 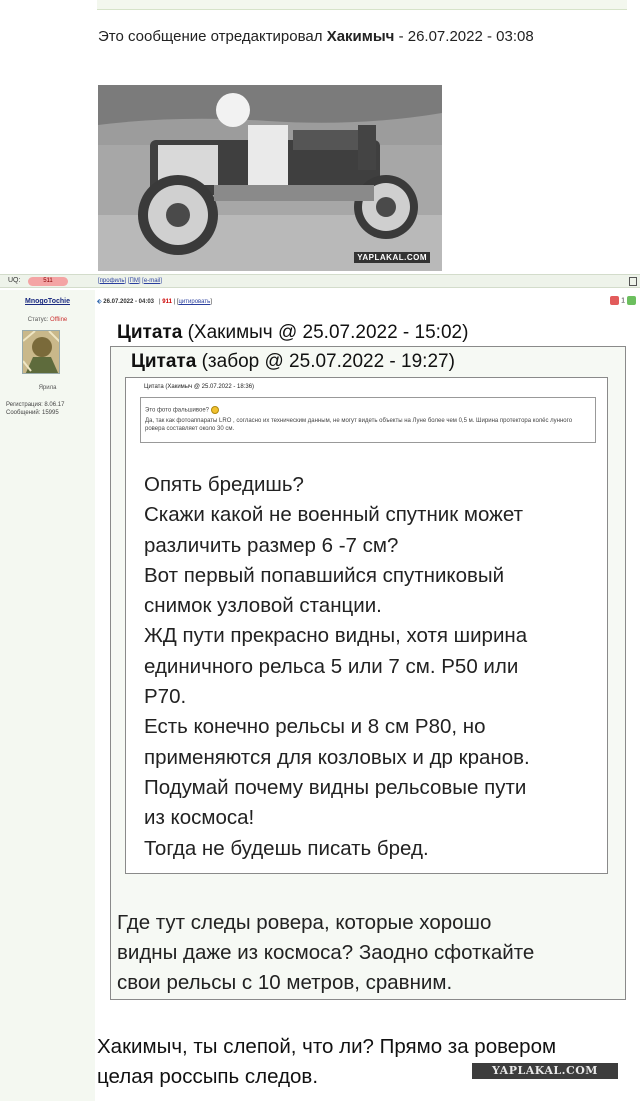 I want to click on quote-1-line: свои рельсы с 10 метров, сравним., so click(x=285, y=982).